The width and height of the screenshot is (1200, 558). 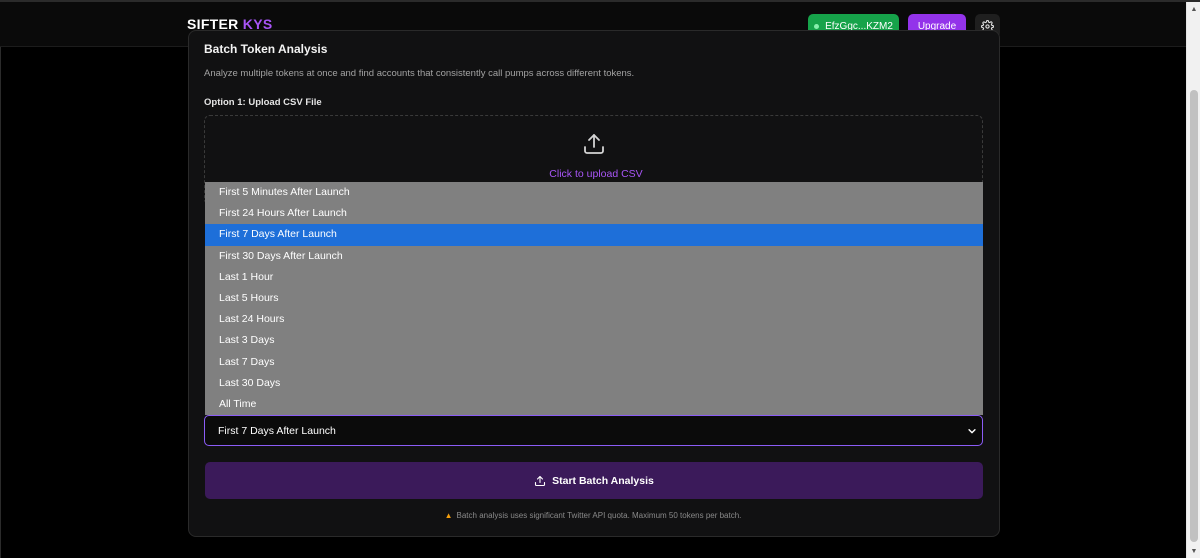 What do you see at coordinates (594, 213) in the screenshot?
I see `timeframe-option: First 24 Hours After Launch` at bounding box center [594, 213].